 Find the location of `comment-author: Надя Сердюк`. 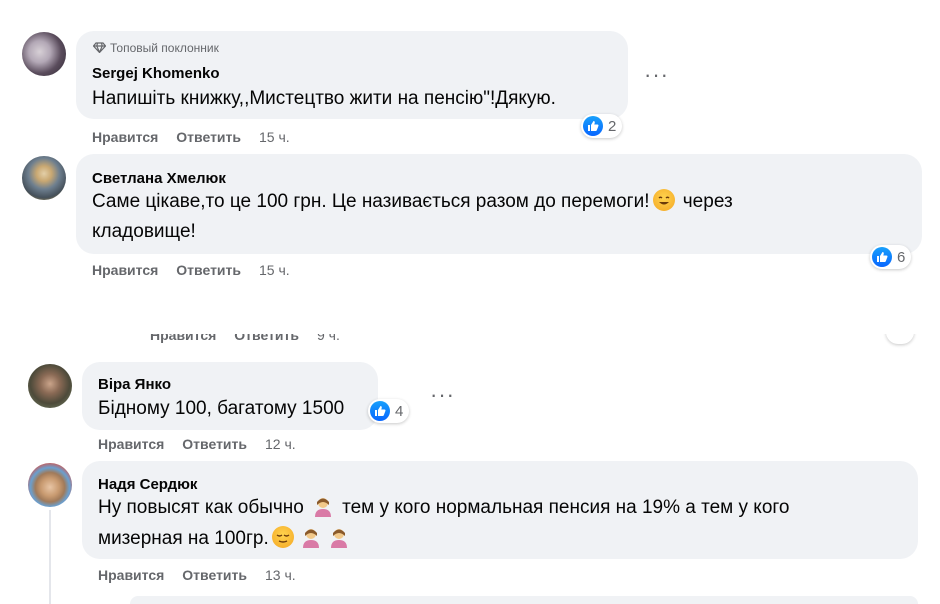

comment-author: Надя Сердюк is located at coordinates (147, 484).